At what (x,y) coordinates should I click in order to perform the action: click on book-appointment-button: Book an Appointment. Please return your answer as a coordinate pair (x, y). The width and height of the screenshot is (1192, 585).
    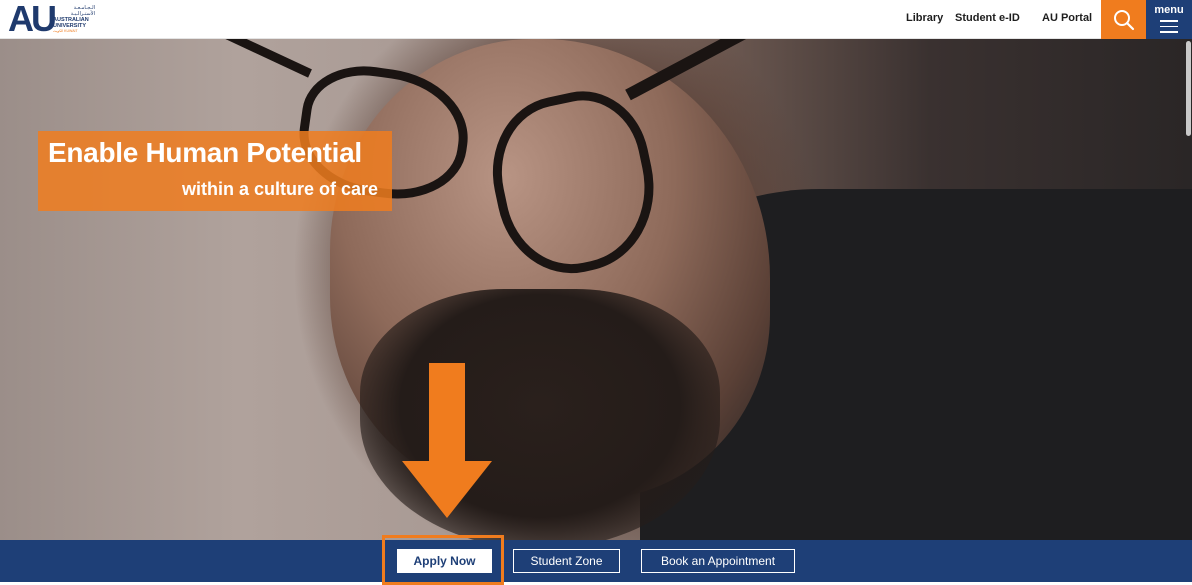
    Looking at the image, I should click on (718, 561).